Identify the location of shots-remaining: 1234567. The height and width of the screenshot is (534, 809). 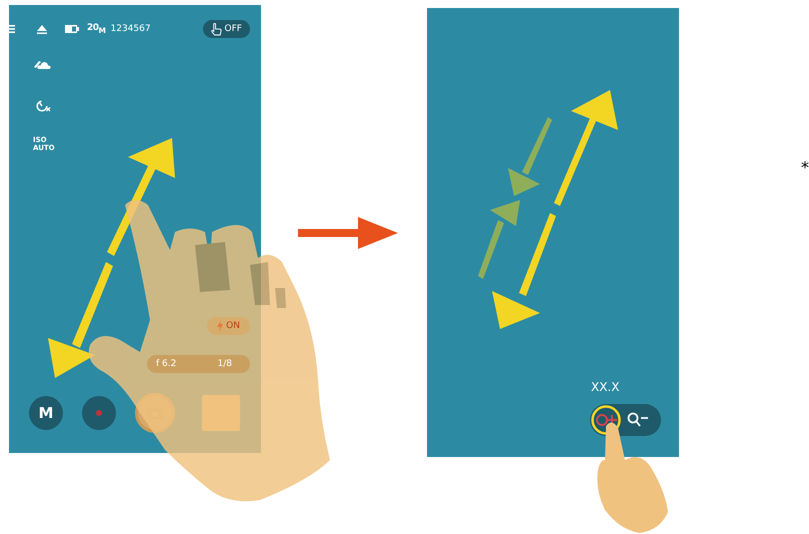
(130, 29).